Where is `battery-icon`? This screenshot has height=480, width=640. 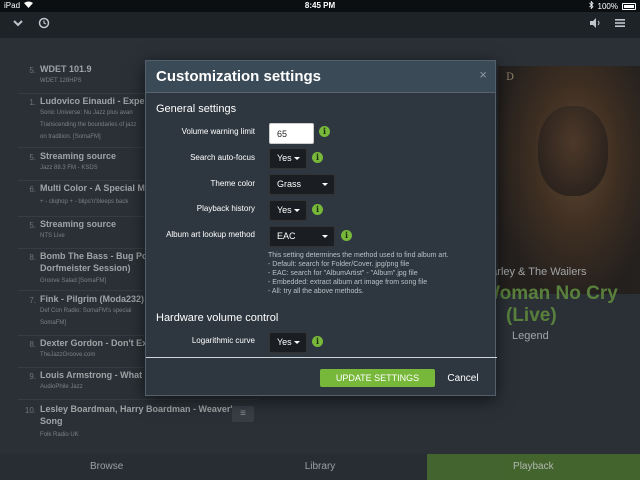
battery-icon is located at coordinates (629, 6).